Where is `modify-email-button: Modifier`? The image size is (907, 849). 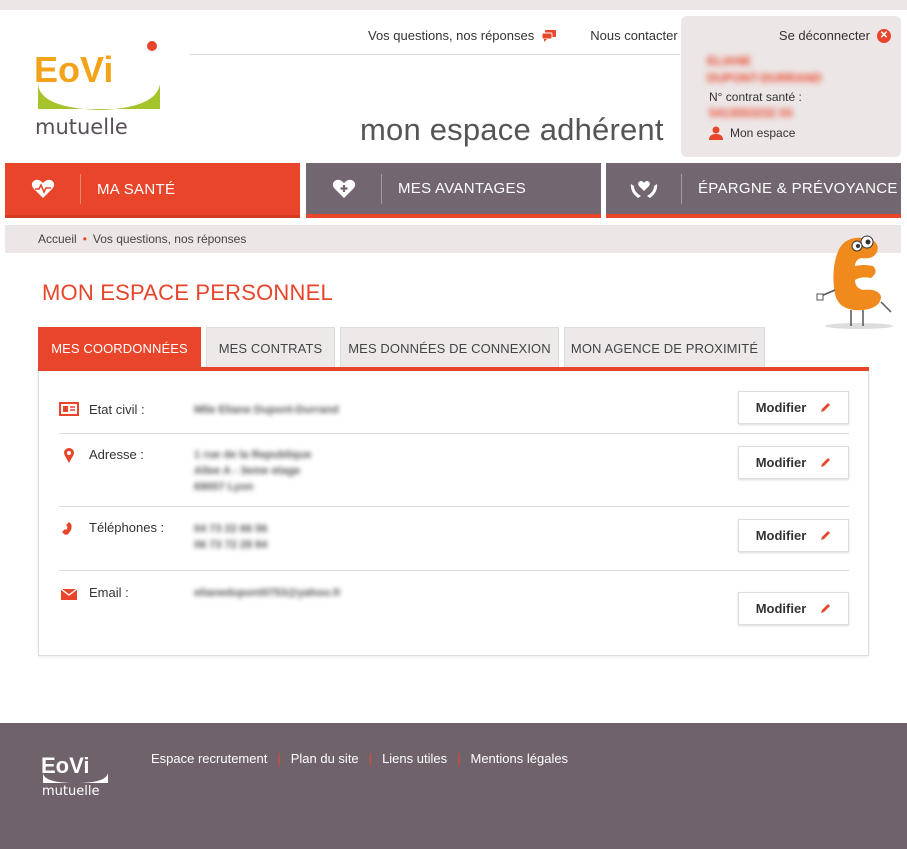 modify-email-button: Modifier is located at coordinates (793, 608).